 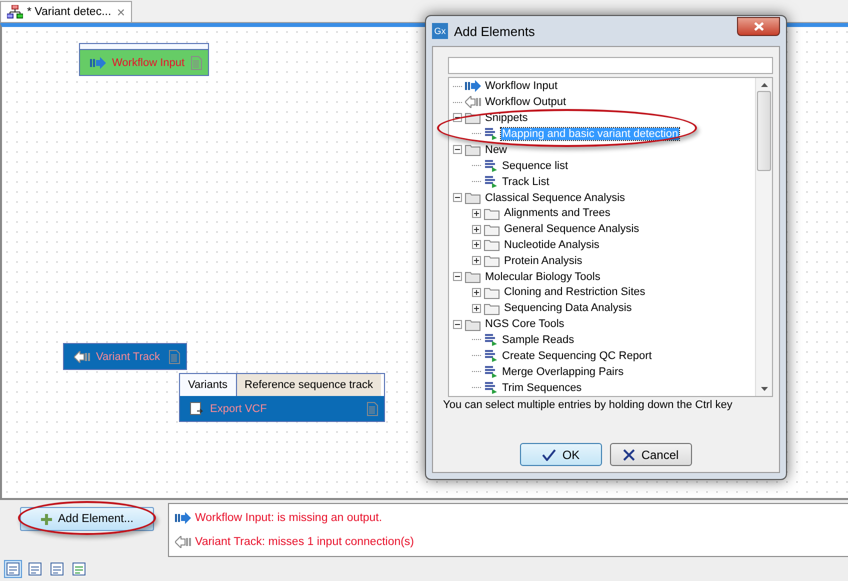 What do you see at coordinates (304, 542) in the screenshot?
I see `warning-message: Variant Track: misses 1 input connection(s)` at bounding box center [304, 542].